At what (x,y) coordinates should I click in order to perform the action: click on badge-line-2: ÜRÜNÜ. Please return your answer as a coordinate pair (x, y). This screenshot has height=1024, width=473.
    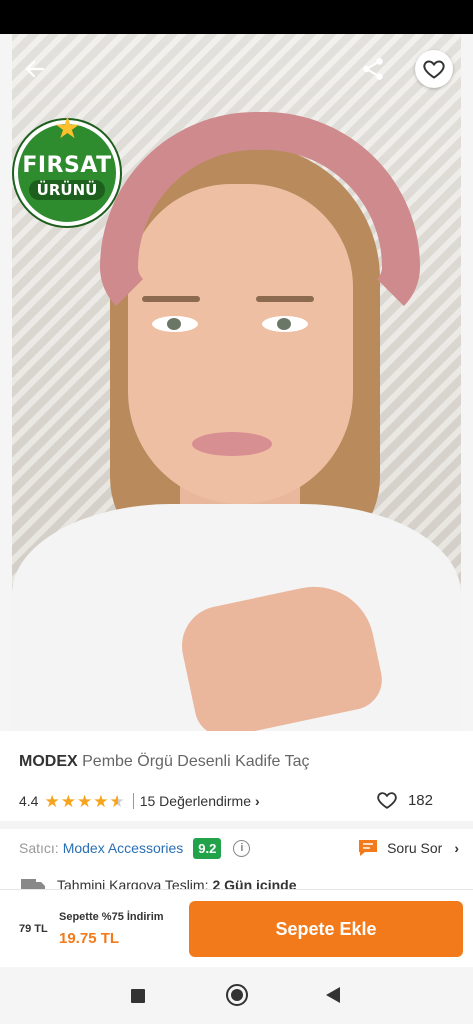
    Looking at the image, I should click on (67, 189).